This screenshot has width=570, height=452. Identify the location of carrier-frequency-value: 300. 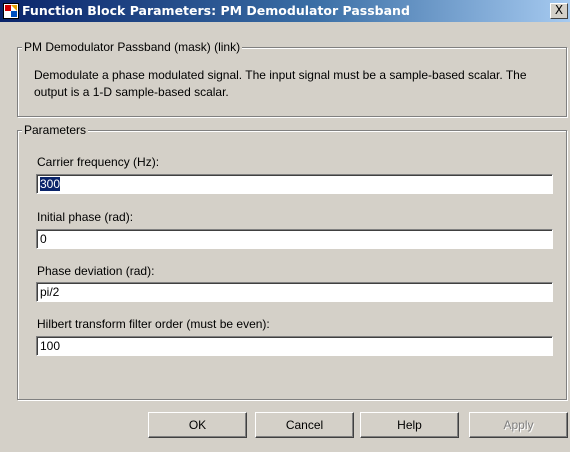
(50, 184).